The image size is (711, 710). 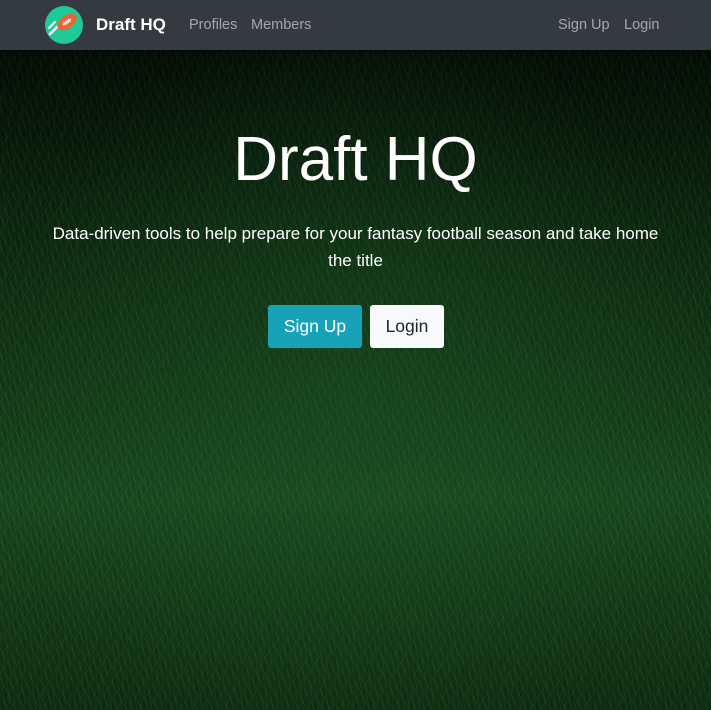 What do you see at coordinates (355, 159) in the screenshot?
I see `hero-title: Draft HQ` at bounding box center [355, 159].